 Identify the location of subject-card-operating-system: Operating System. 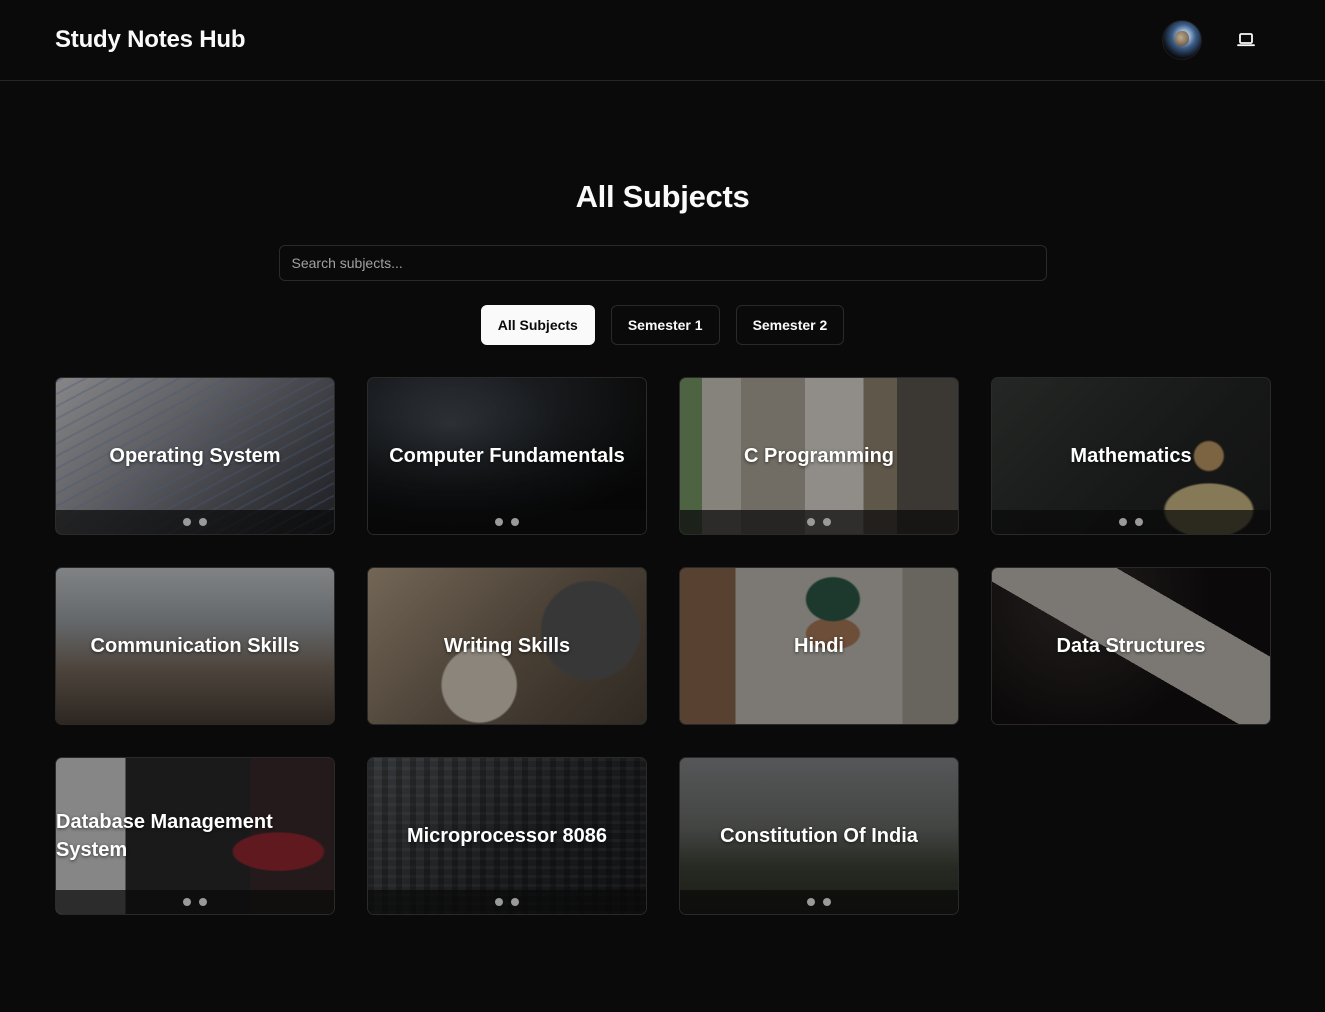
(195, 456).